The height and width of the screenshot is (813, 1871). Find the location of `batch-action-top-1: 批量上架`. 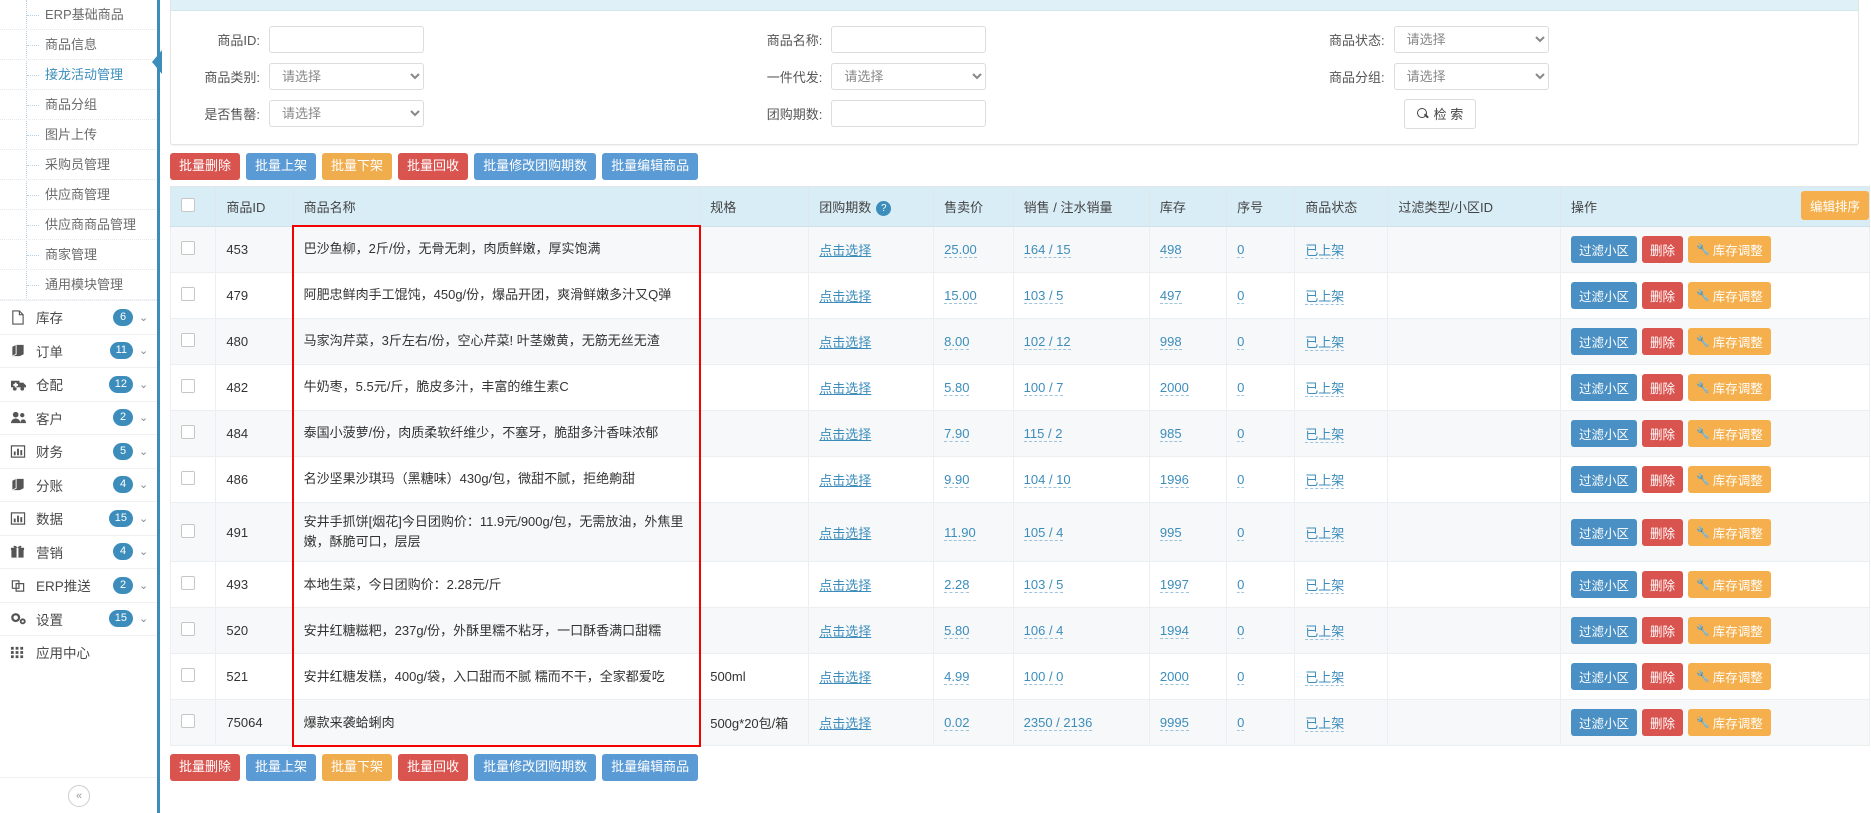

batch-action-top-1: 批量上架 is located at coordinates (281, 166).